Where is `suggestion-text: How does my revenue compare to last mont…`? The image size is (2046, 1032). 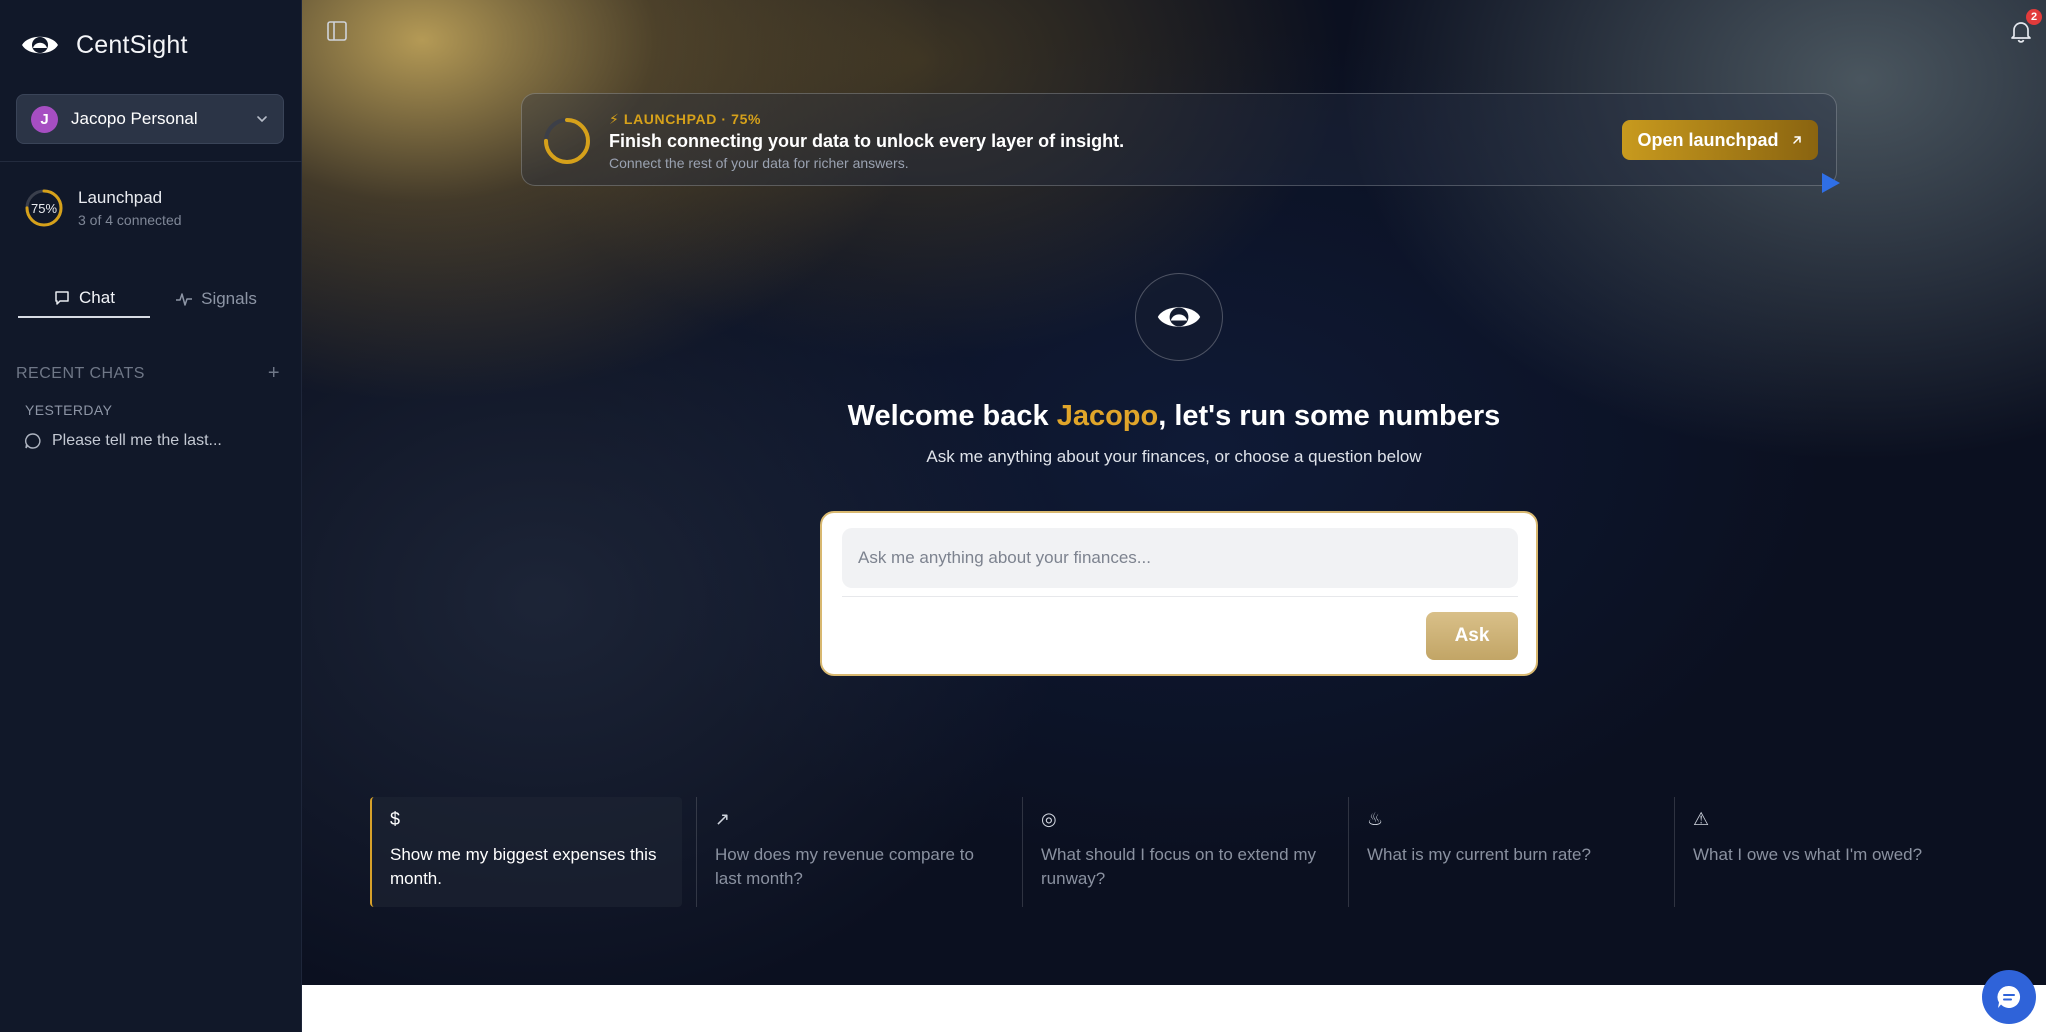
suggestion-text: How does my revenue compare to last mont… is located at coordinates (844, 866).